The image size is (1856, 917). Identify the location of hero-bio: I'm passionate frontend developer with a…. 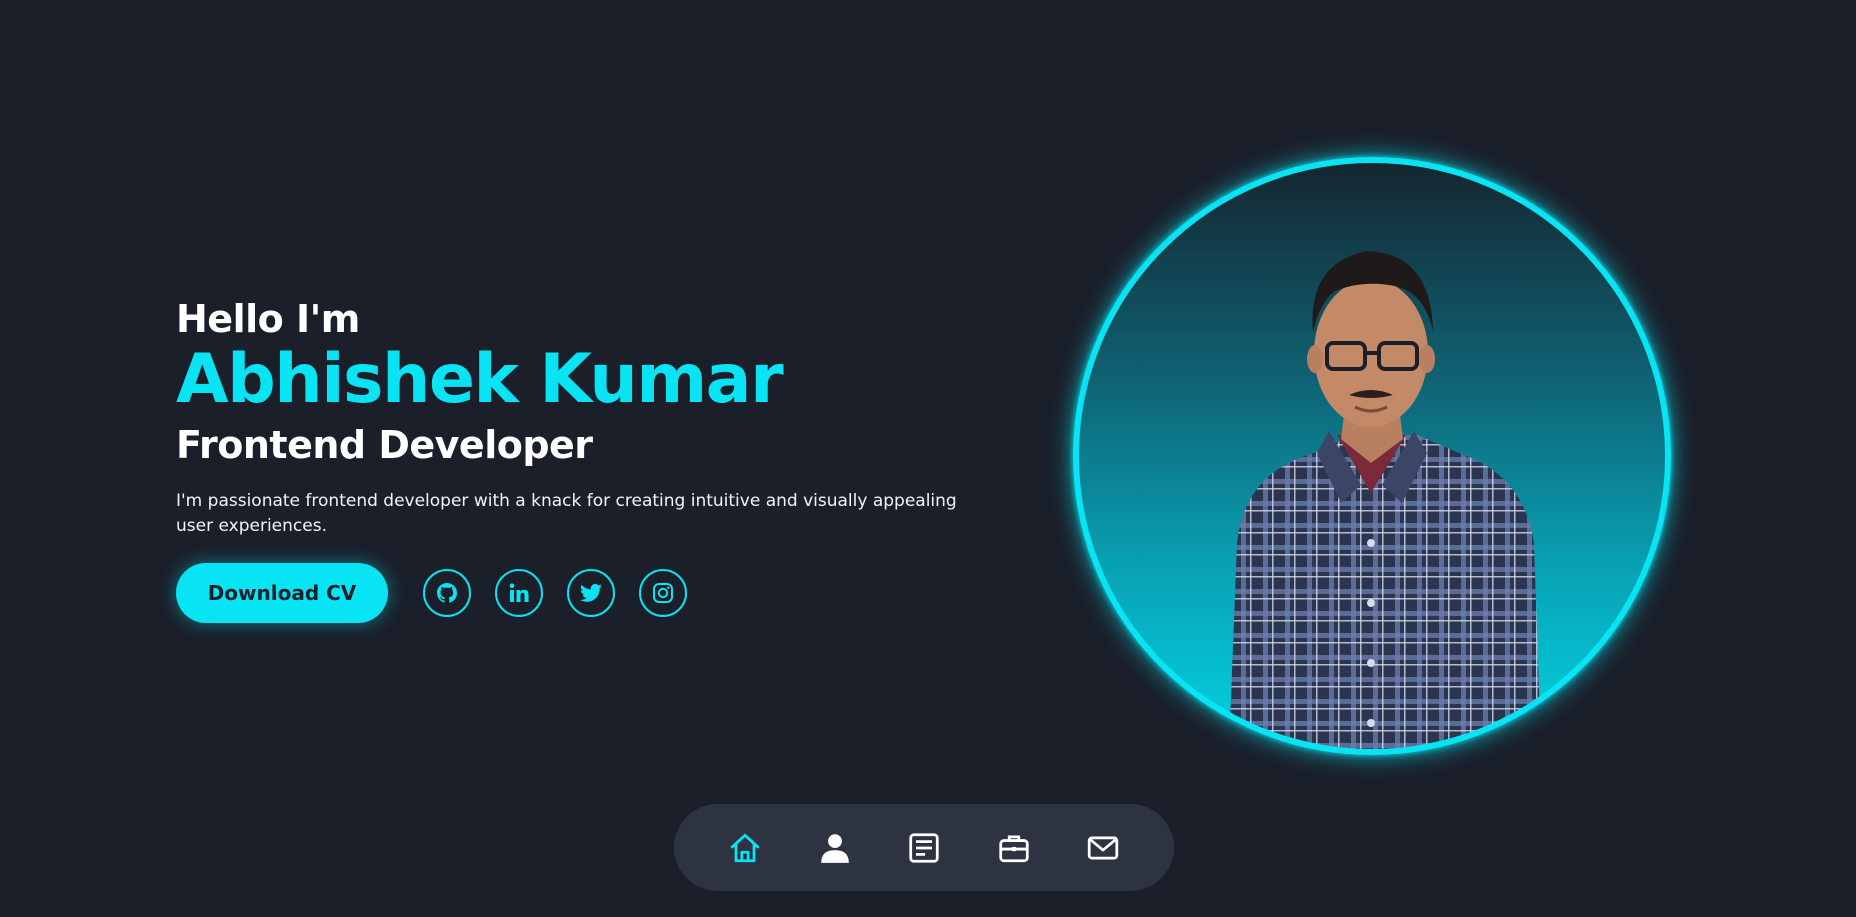
(566, 513).